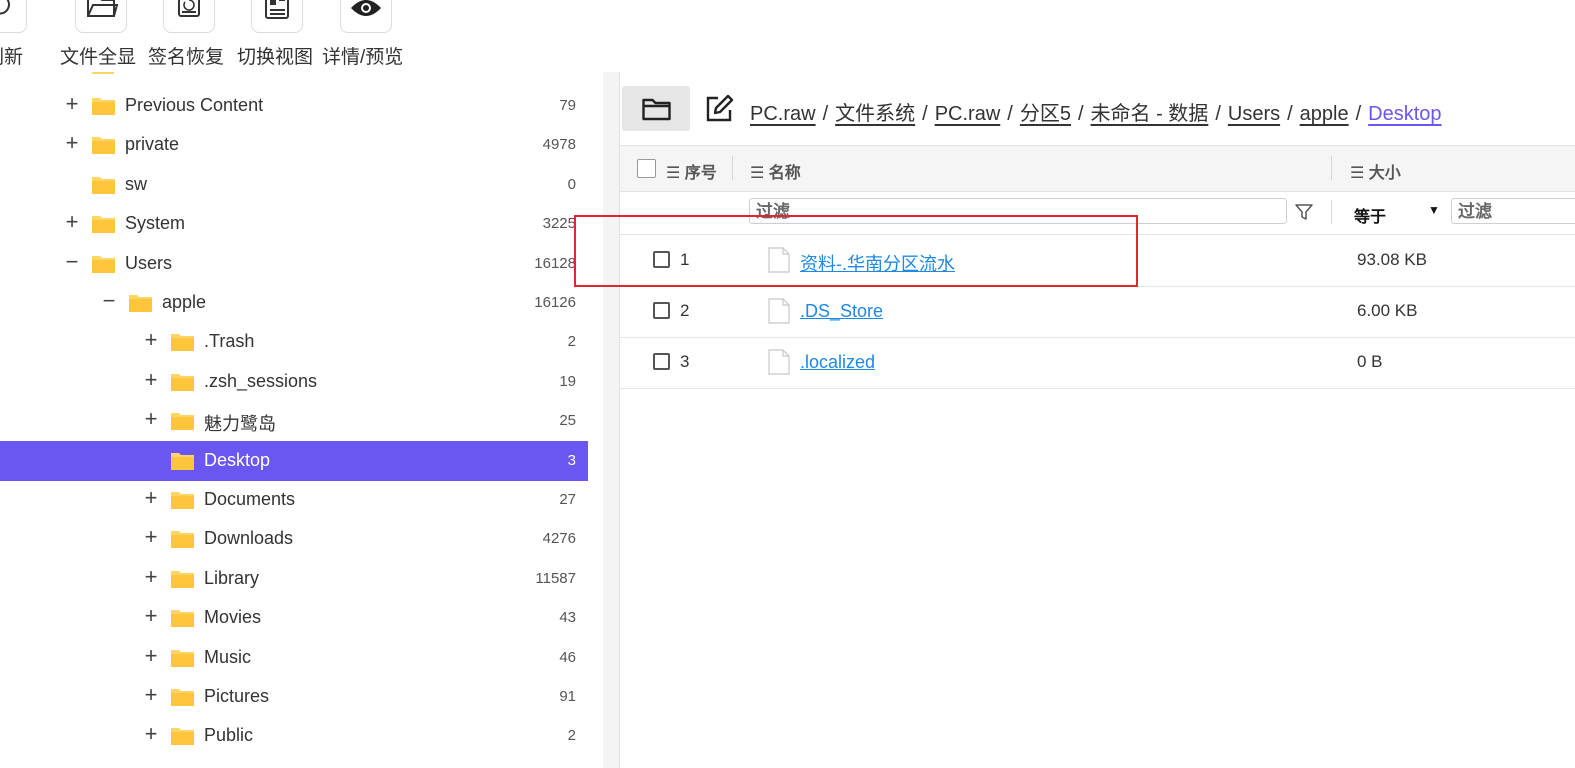 Image resolution: width=1575 pixels, height=768 pixels. I want to click on folder-view-button, so click(656, 108).